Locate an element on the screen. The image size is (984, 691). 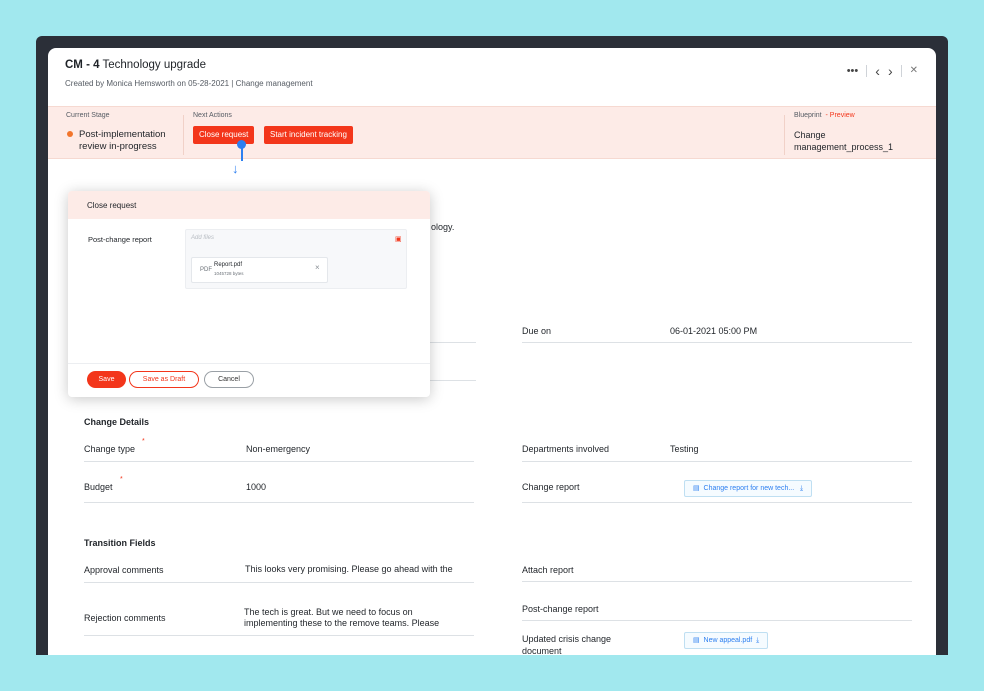
record-name: Technology upgrade is located at coordinates (154, 65).